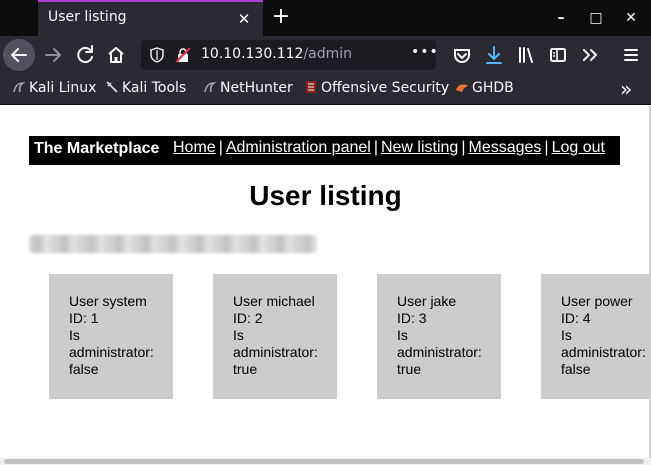  Describe the element at coordinates (150, 18) in the screenshot. I see `active-tab: User listing ✕` at that location.